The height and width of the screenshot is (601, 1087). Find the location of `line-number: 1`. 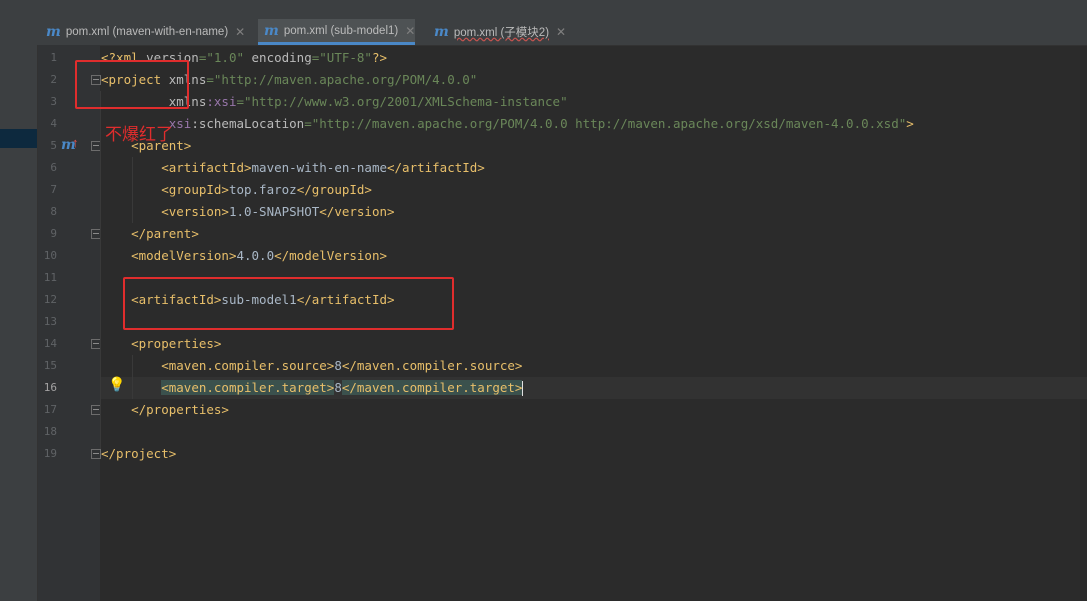

line-number: 1 is located at coordinates (53, 57).